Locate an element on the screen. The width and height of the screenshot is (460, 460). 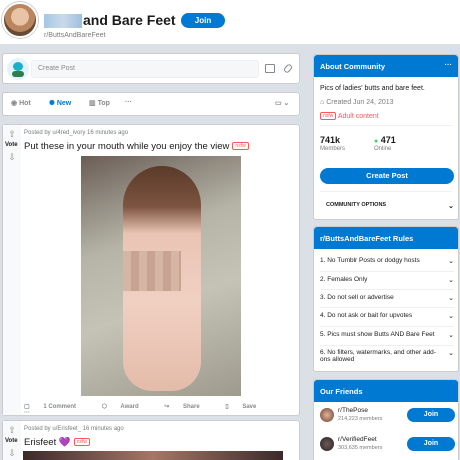
create-post-card: Create Post is located at coordinates (151, 68).